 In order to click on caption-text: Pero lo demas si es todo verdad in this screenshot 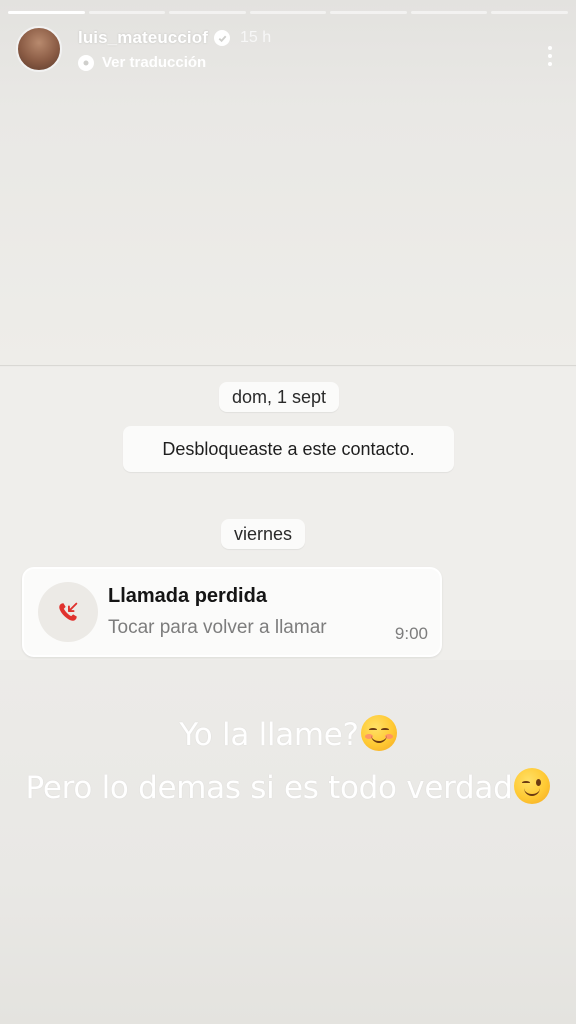, I will do `click(269, 788)`.